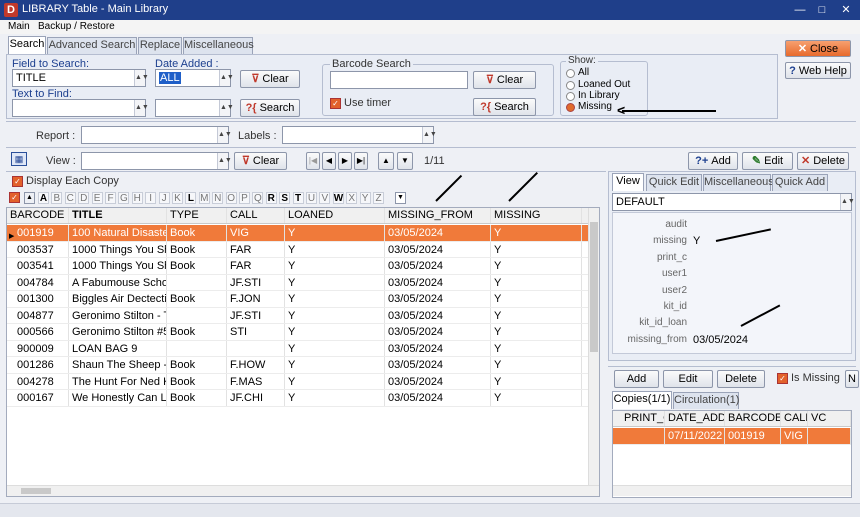  I want to click on table-row: 900009 LOAN BAG 9 Y 03/05/2024 Y, so click(299, 348).